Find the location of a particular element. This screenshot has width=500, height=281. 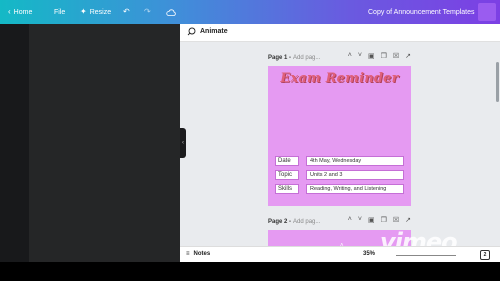

bottom-bar: ≡ Notes 35% 2 is located at coordinates (340, 254).